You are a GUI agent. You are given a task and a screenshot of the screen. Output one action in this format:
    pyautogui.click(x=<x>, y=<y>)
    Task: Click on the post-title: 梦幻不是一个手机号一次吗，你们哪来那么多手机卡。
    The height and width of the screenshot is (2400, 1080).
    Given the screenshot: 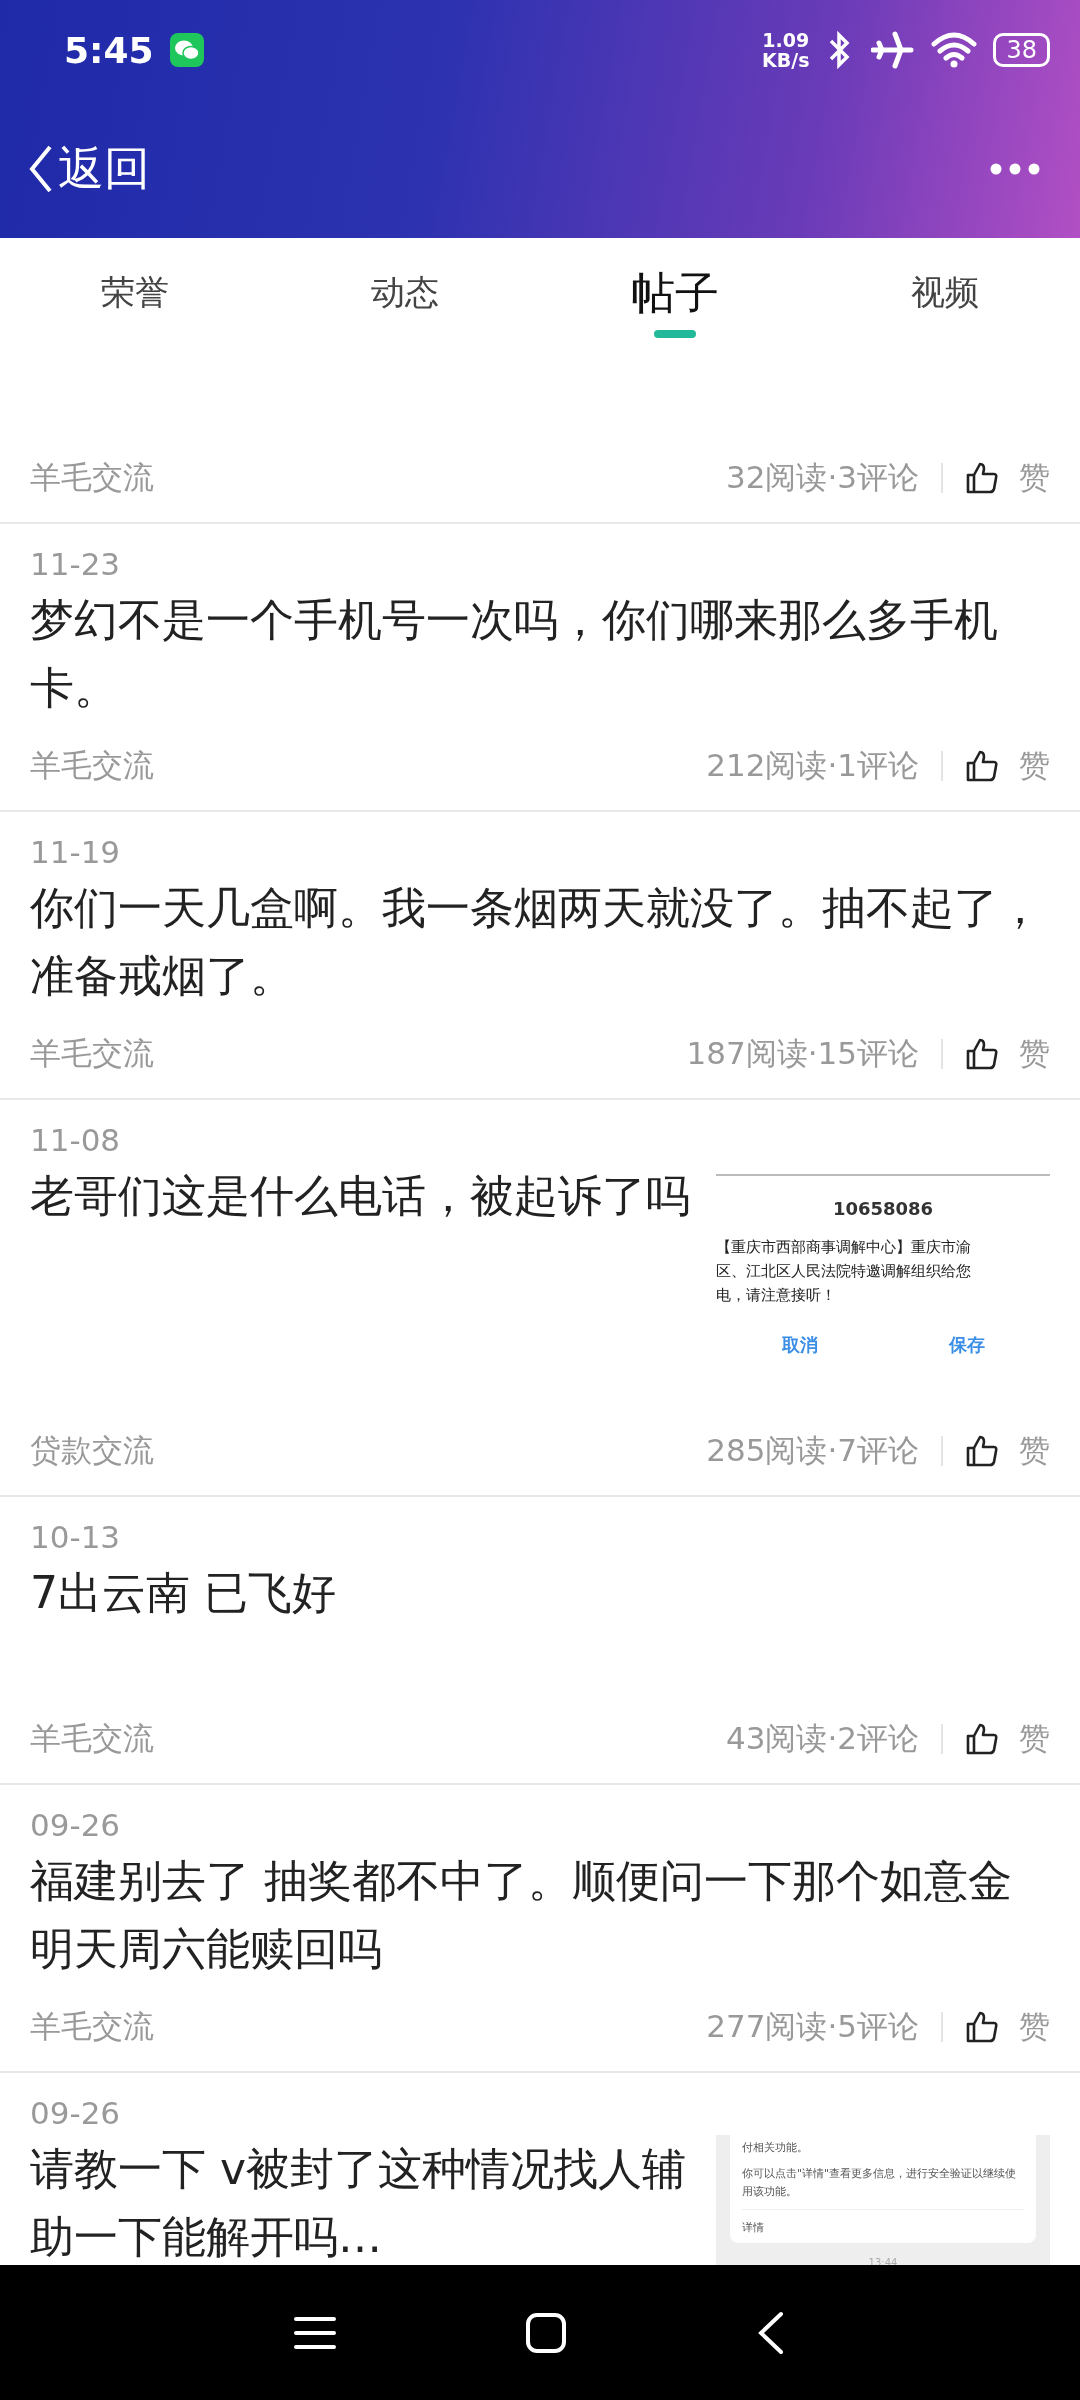 What is the action you would take?
    pyautogui.click(x=540, y=654)
    